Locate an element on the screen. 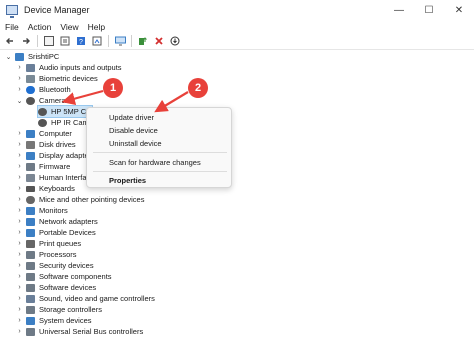 The height and width of the screenshot is (348, 474). tree-item-software-devices: › Software devices is located at coordinates (56, 287).